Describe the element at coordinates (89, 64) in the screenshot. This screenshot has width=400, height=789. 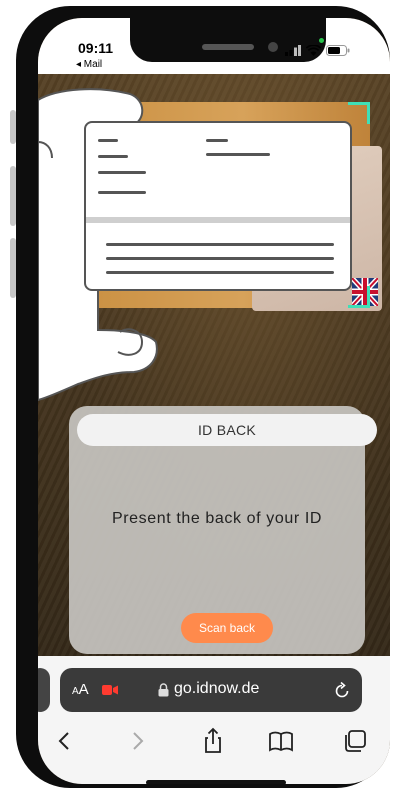
I see `back-to-app-link: ◂ Mail` at that location.